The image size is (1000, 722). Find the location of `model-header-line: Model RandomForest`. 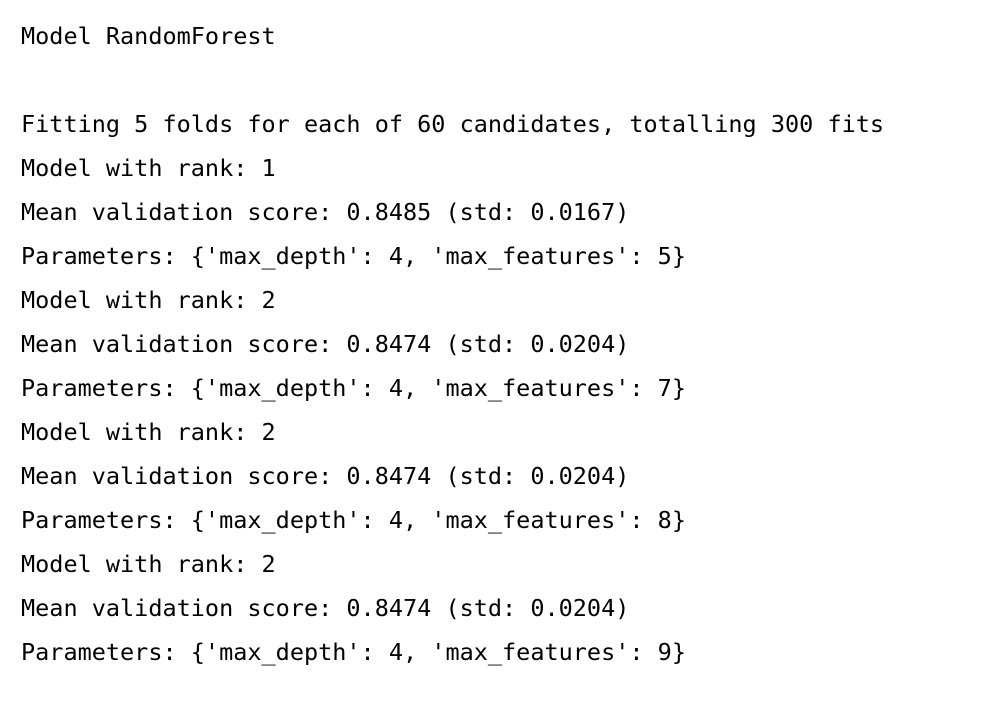

model-header-line: Model RandomForest is located at coordinates (148, 36).